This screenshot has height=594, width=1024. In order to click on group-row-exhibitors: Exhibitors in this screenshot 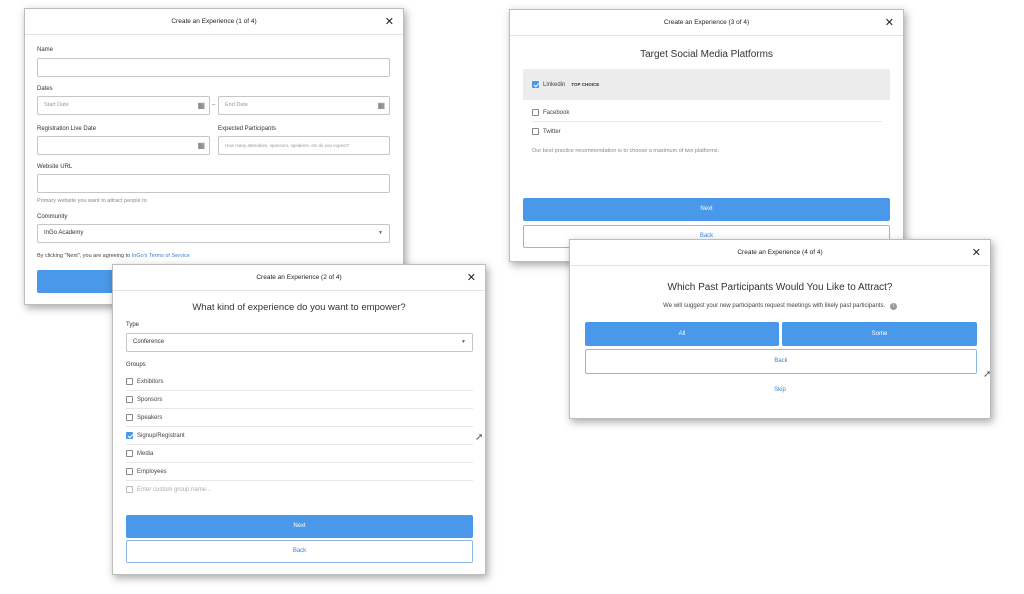, I will do `click(299, 382)`.